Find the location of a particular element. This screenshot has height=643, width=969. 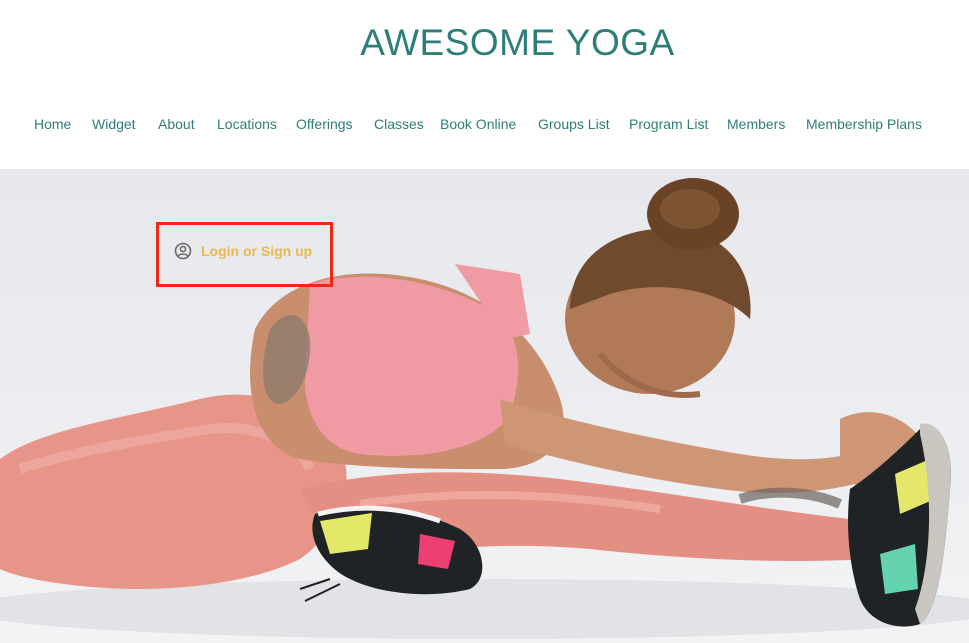

login-signup-label: Login or Sign up is located at coordinates (257, 251).